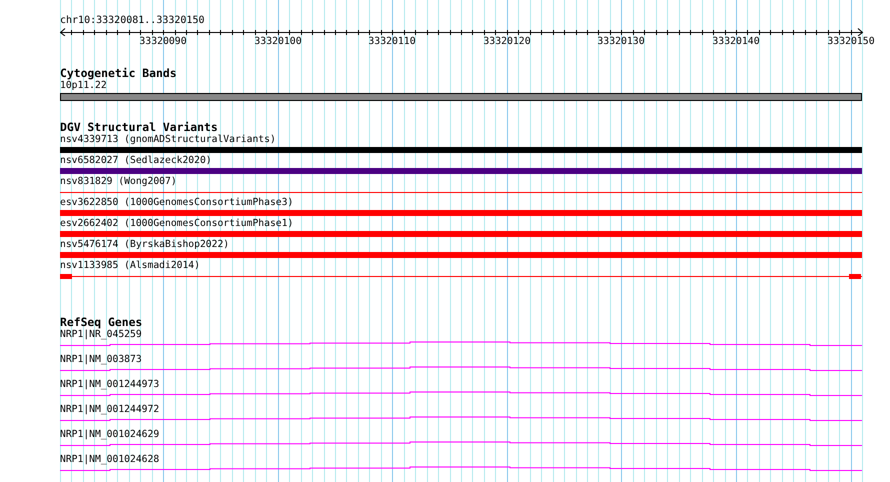  I want to click on feature-label: NRP1|NM_001244972, so click(110, 410).